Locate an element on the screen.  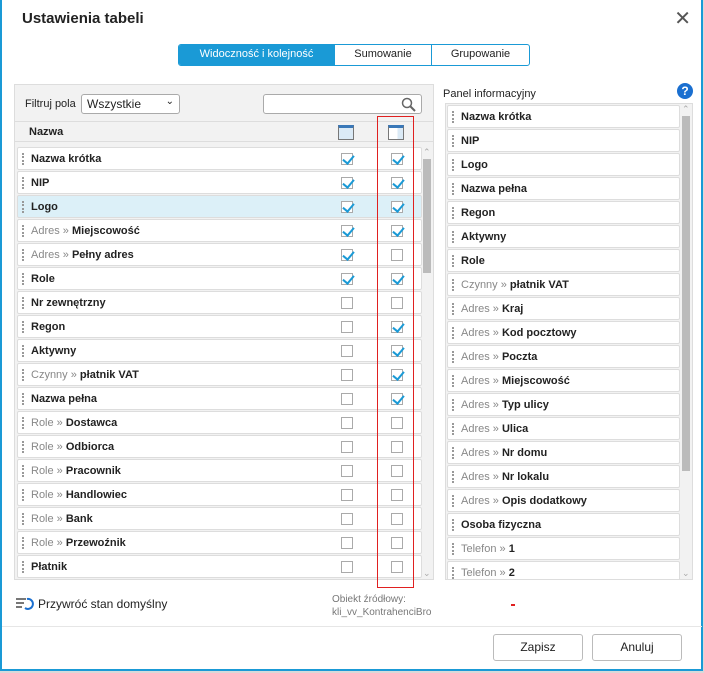
list-item: Adres » Nr domu is located at coordinates (563, 452).